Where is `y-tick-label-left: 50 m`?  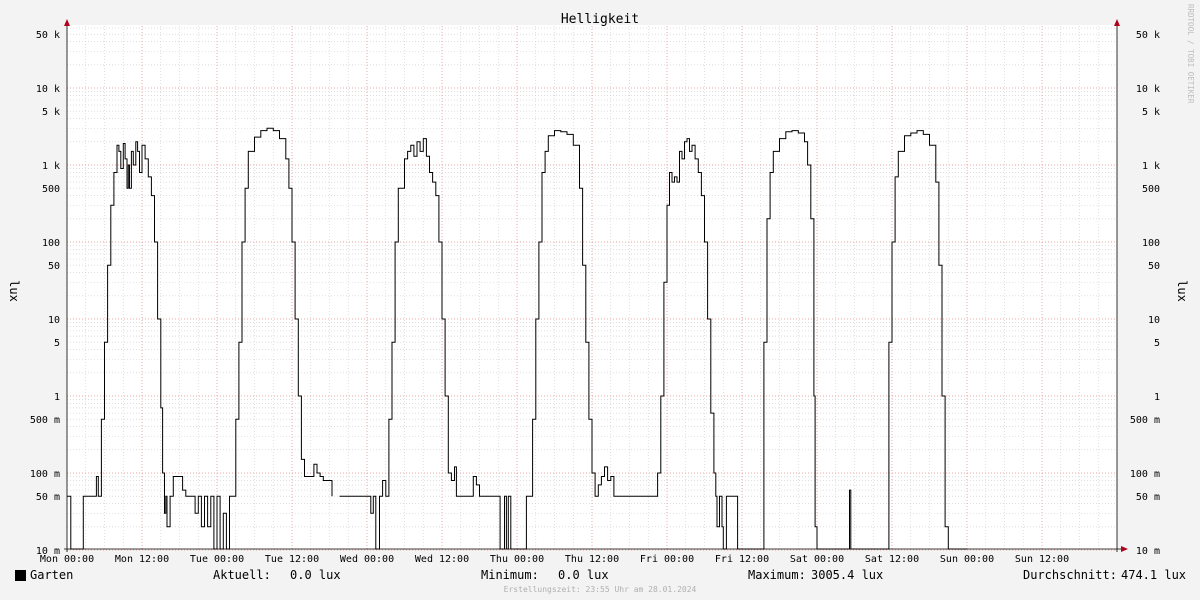
y-tick-label-left: 50 m is located at coordinates (48, 497).